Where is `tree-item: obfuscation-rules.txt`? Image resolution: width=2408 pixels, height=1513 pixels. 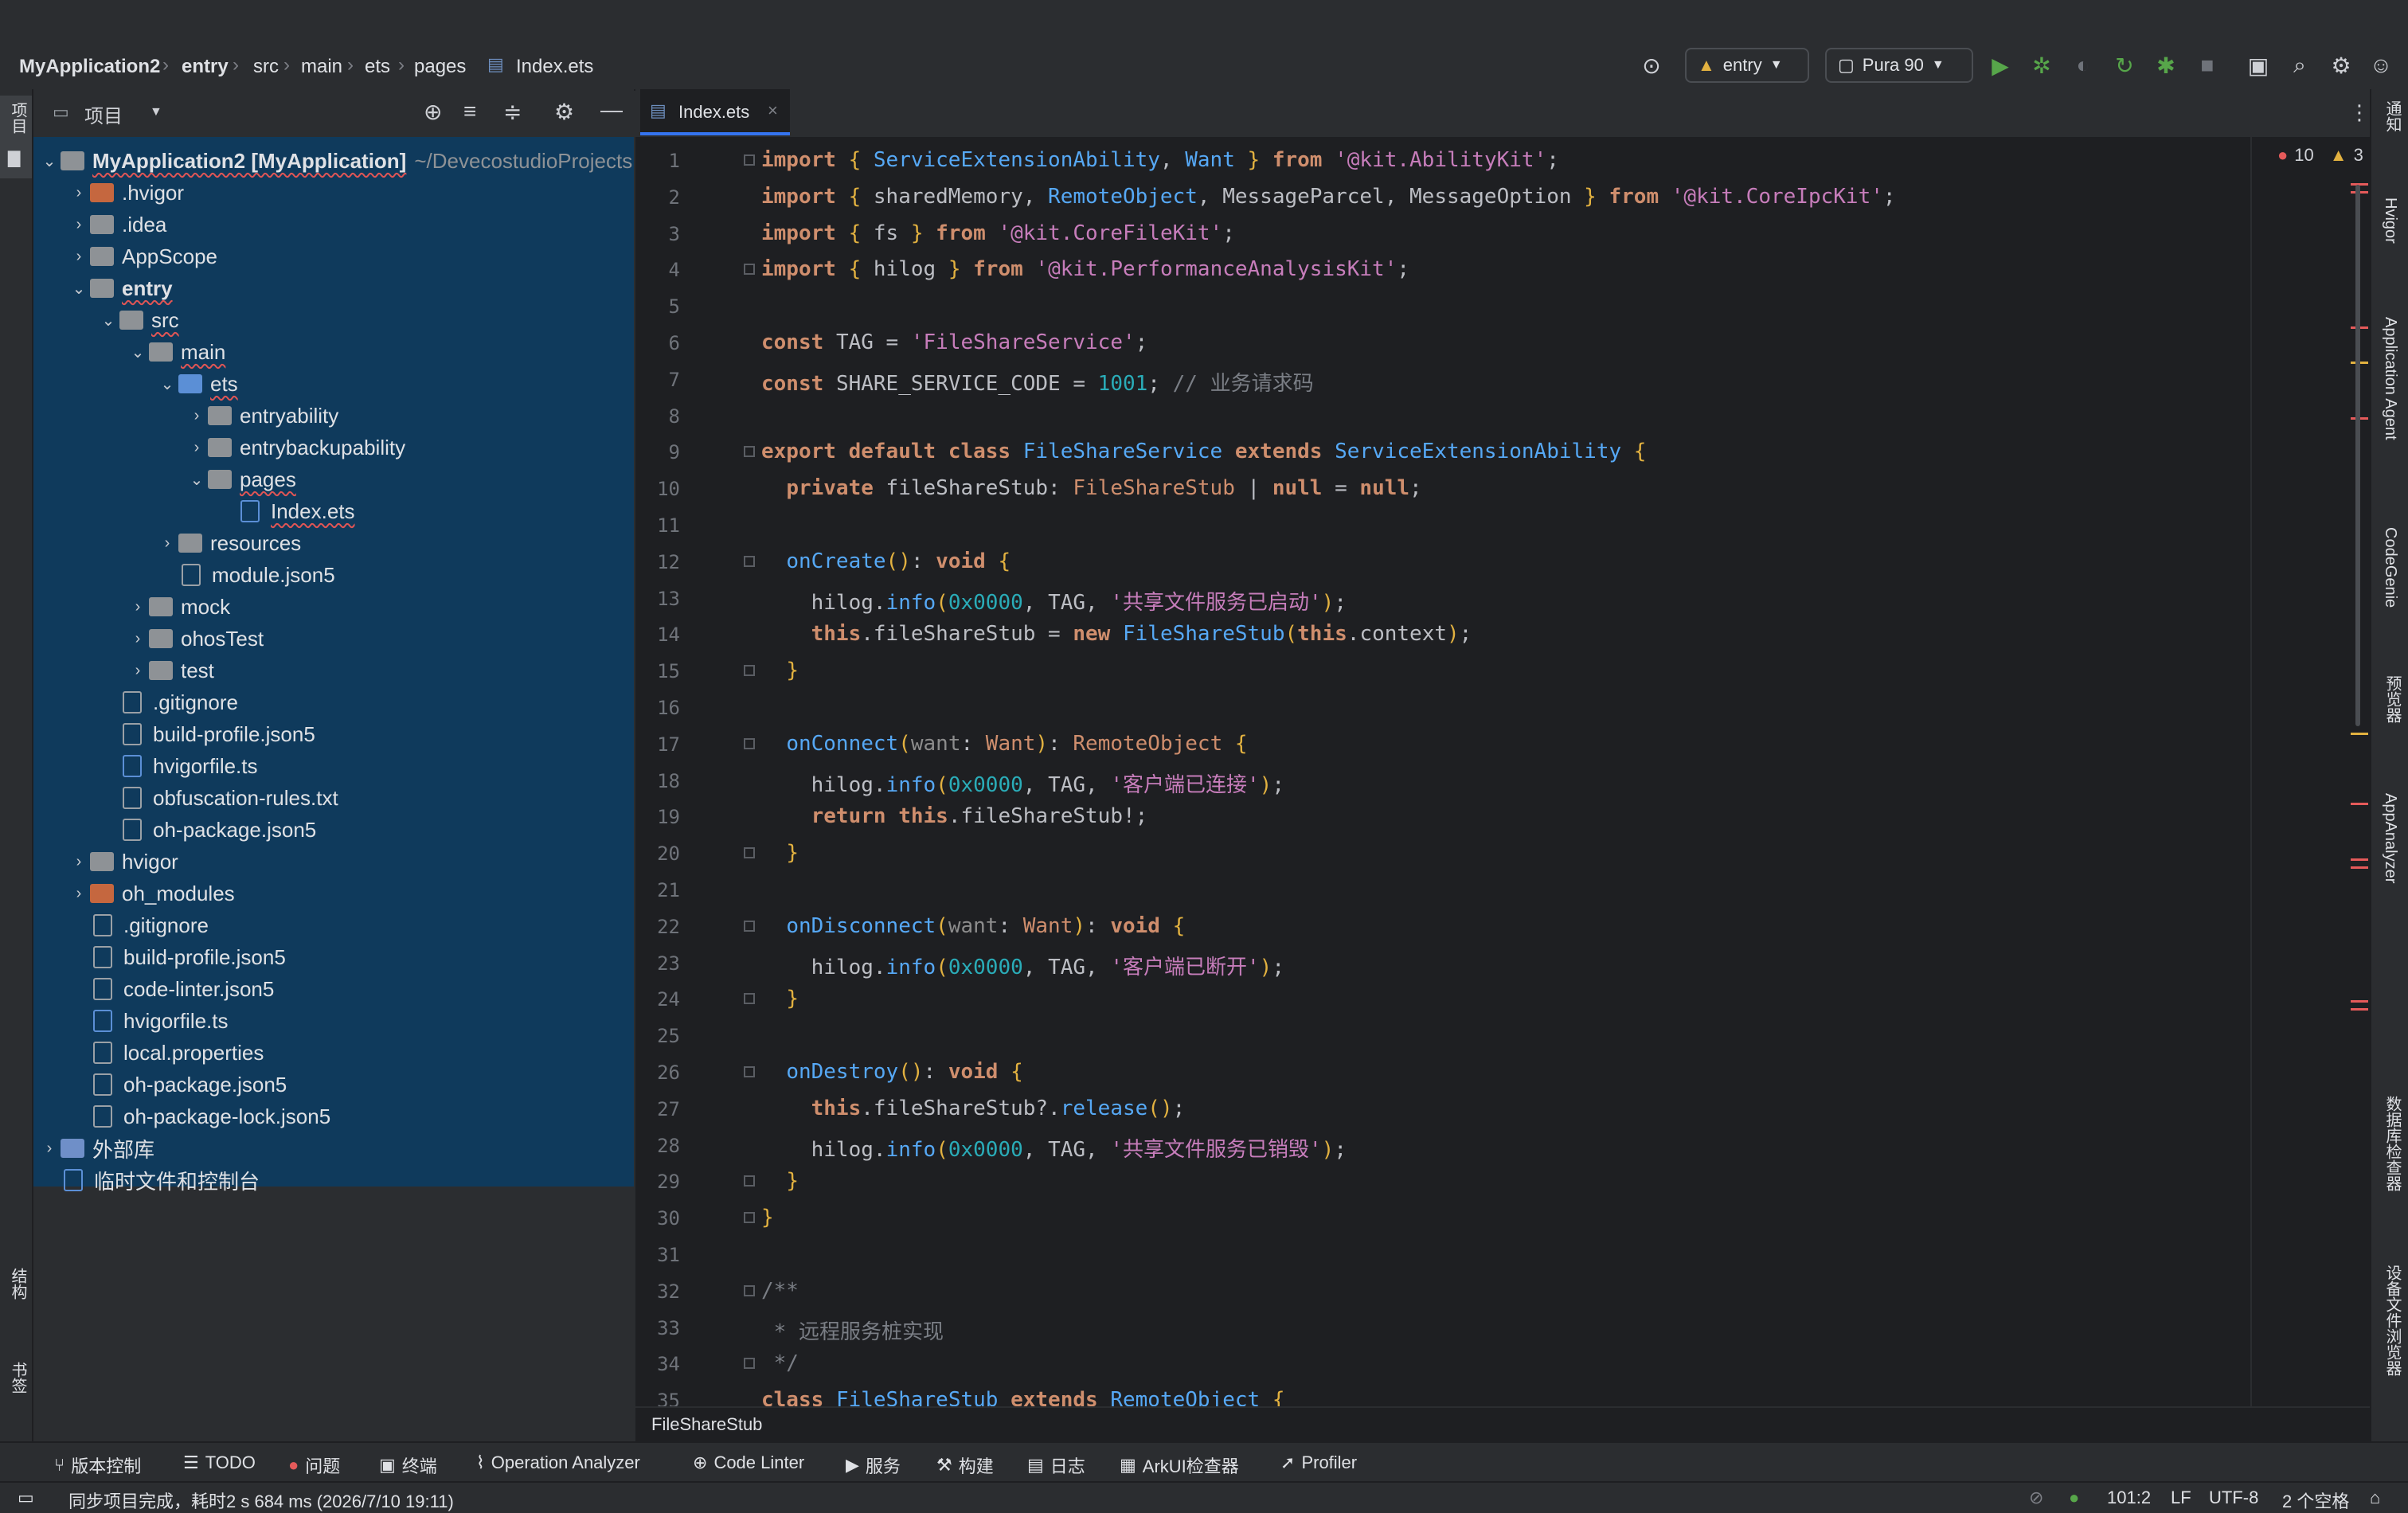 tree-item: obfuscation-rules.txt is located at coordinates (218, 798).